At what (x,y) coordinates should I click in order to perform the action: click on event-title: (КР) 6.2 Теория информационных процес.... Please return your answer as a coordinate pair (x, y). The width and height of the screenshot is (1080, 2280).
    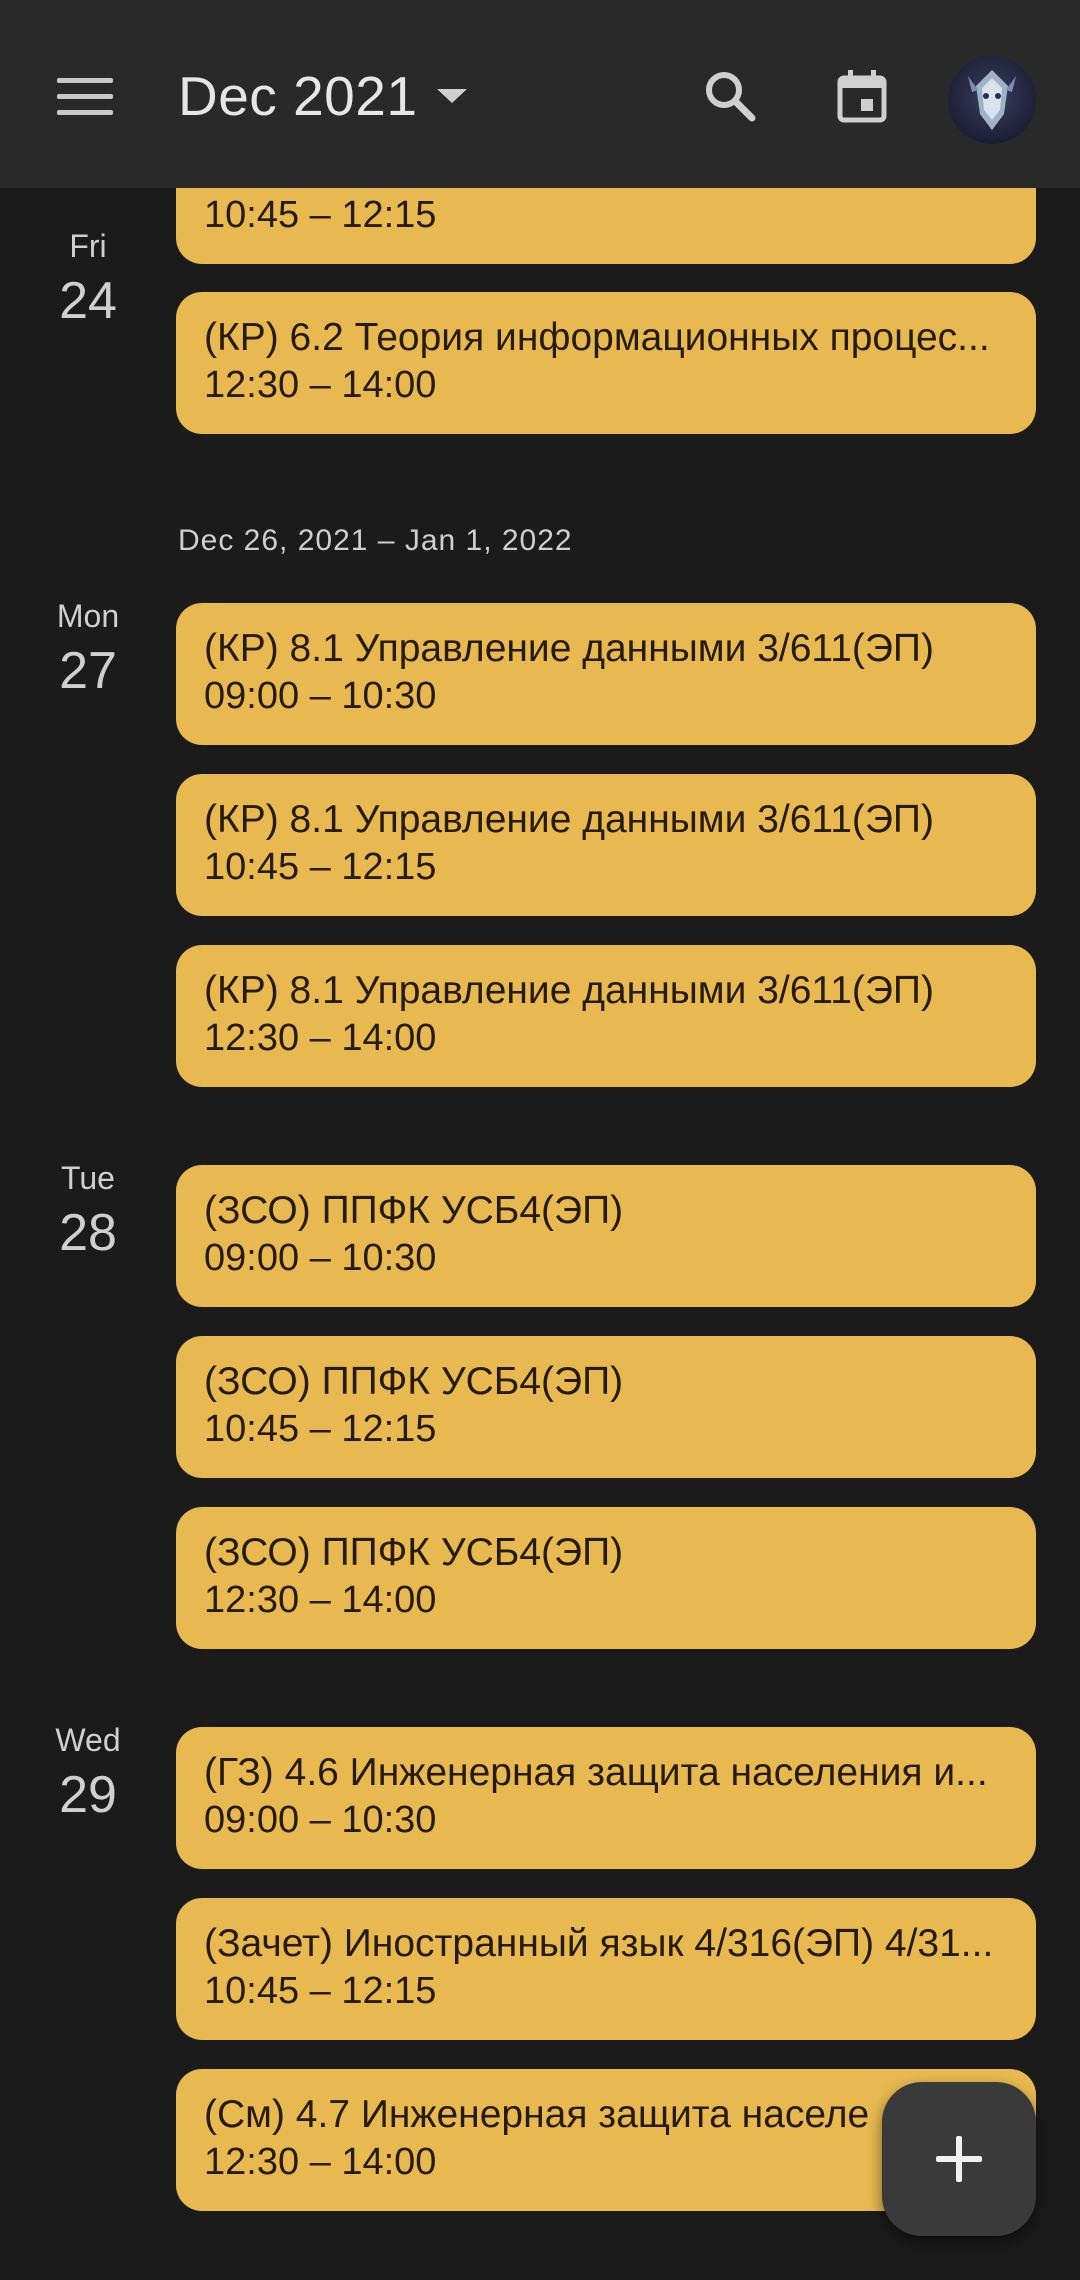
    Looking at the image, I should click on (597, 337).